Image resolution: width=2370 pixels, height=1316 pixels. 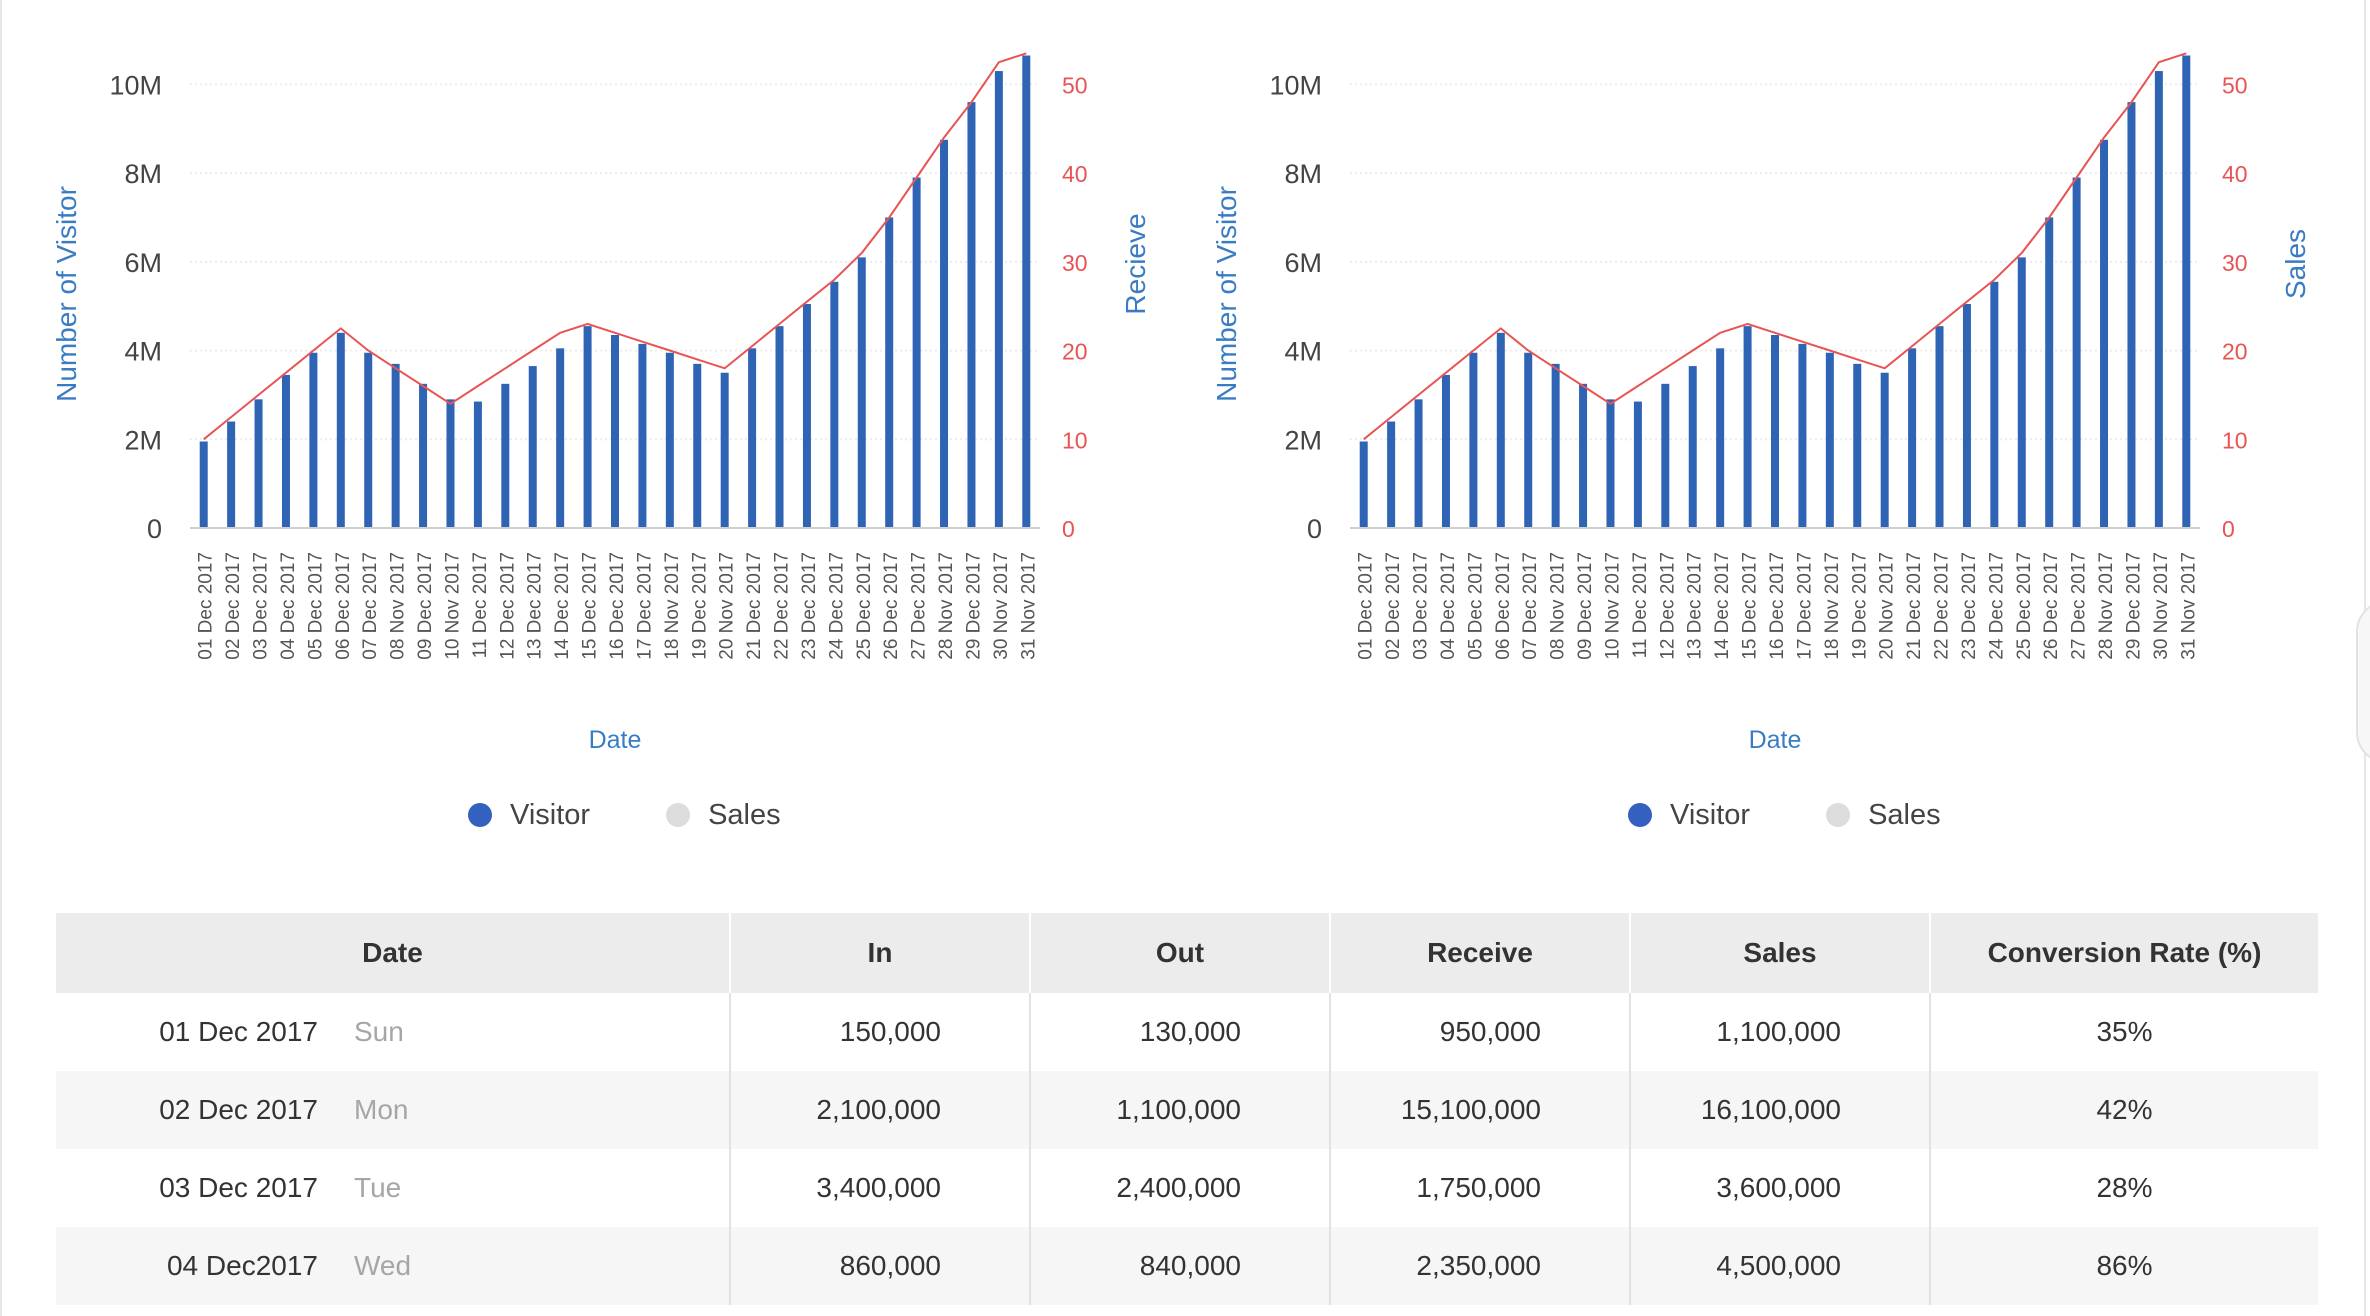 I want to click on x-tick-label: 23 Dec 2017, so click(x=809, y=606).